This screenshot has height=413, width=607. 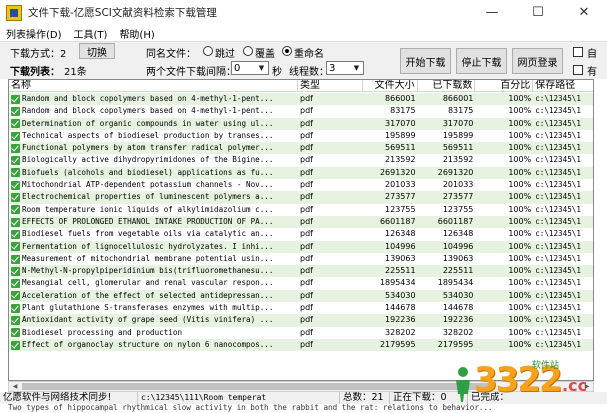 What do you see at coordinates (504, 86) in the screenshot?
I see `column-header-percent: 百分比` at bounding box center [504, 86].